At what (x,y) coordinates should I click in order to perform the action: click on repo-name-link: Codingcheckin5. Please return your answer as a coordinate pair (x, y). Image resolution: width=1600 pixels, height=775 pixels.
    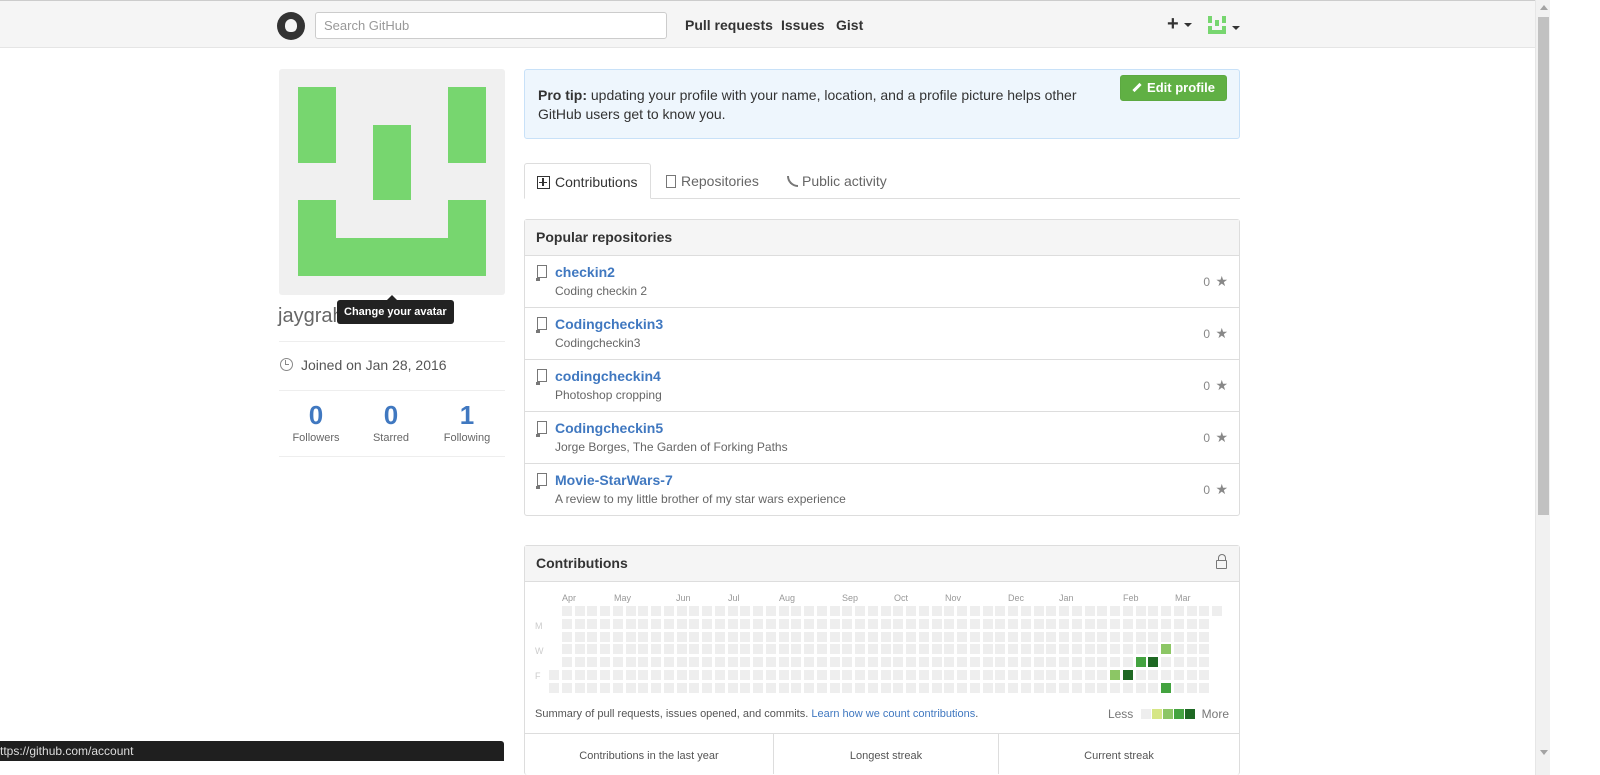
    Looking at the image, I should click on (609, 428).